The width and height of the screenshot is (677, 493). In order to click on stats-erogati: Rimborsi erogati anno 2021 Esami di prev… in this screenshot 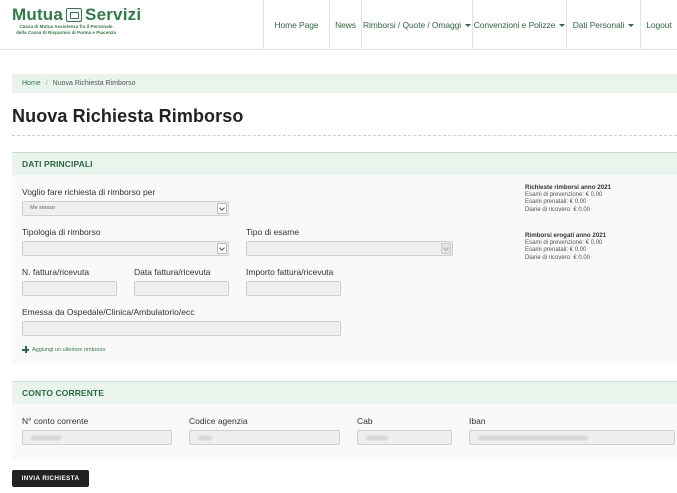, I will do `click(565, 247)`.